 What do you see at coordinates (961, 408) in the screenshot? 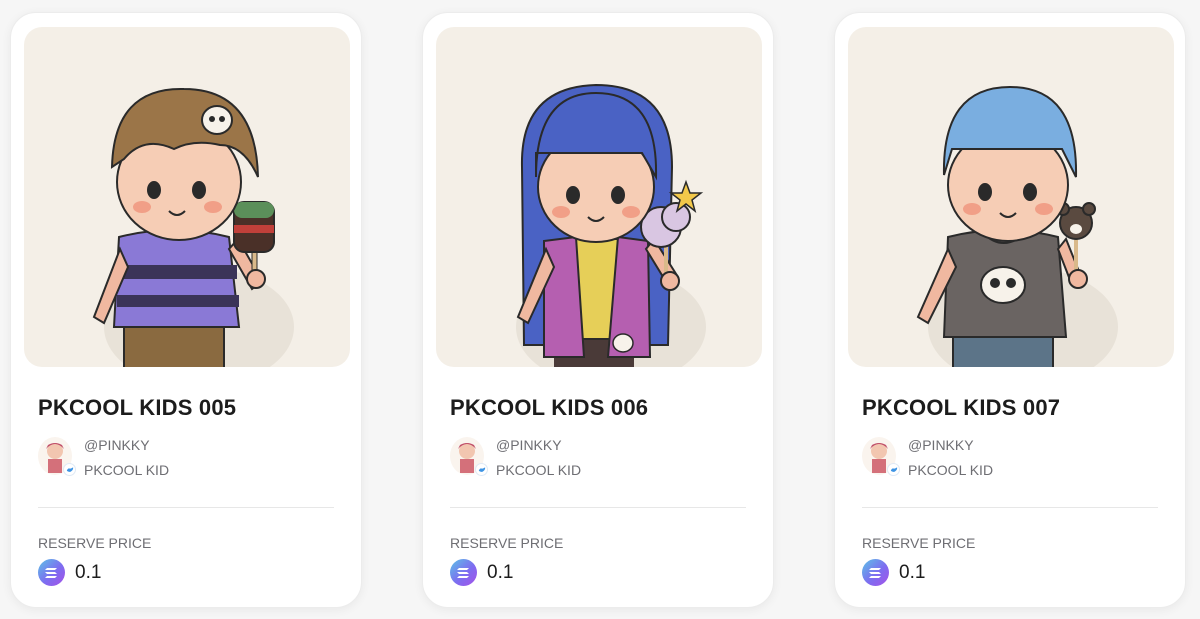
I see `nft-title: PKCOOL KIDS 007` at bounding box center [961, 408].